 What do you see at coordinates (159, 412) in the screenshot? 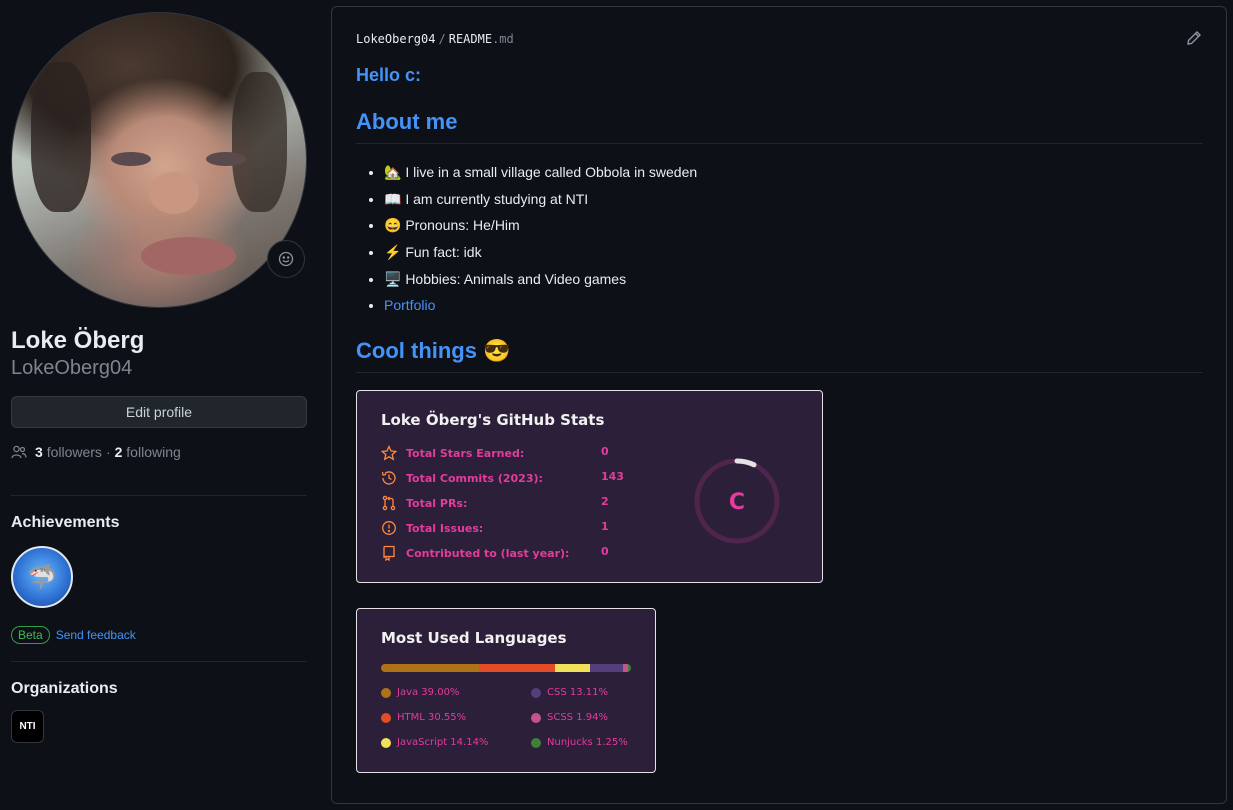
I see `edit-profile-button: Edit profile` at bounding box center [159, 412].